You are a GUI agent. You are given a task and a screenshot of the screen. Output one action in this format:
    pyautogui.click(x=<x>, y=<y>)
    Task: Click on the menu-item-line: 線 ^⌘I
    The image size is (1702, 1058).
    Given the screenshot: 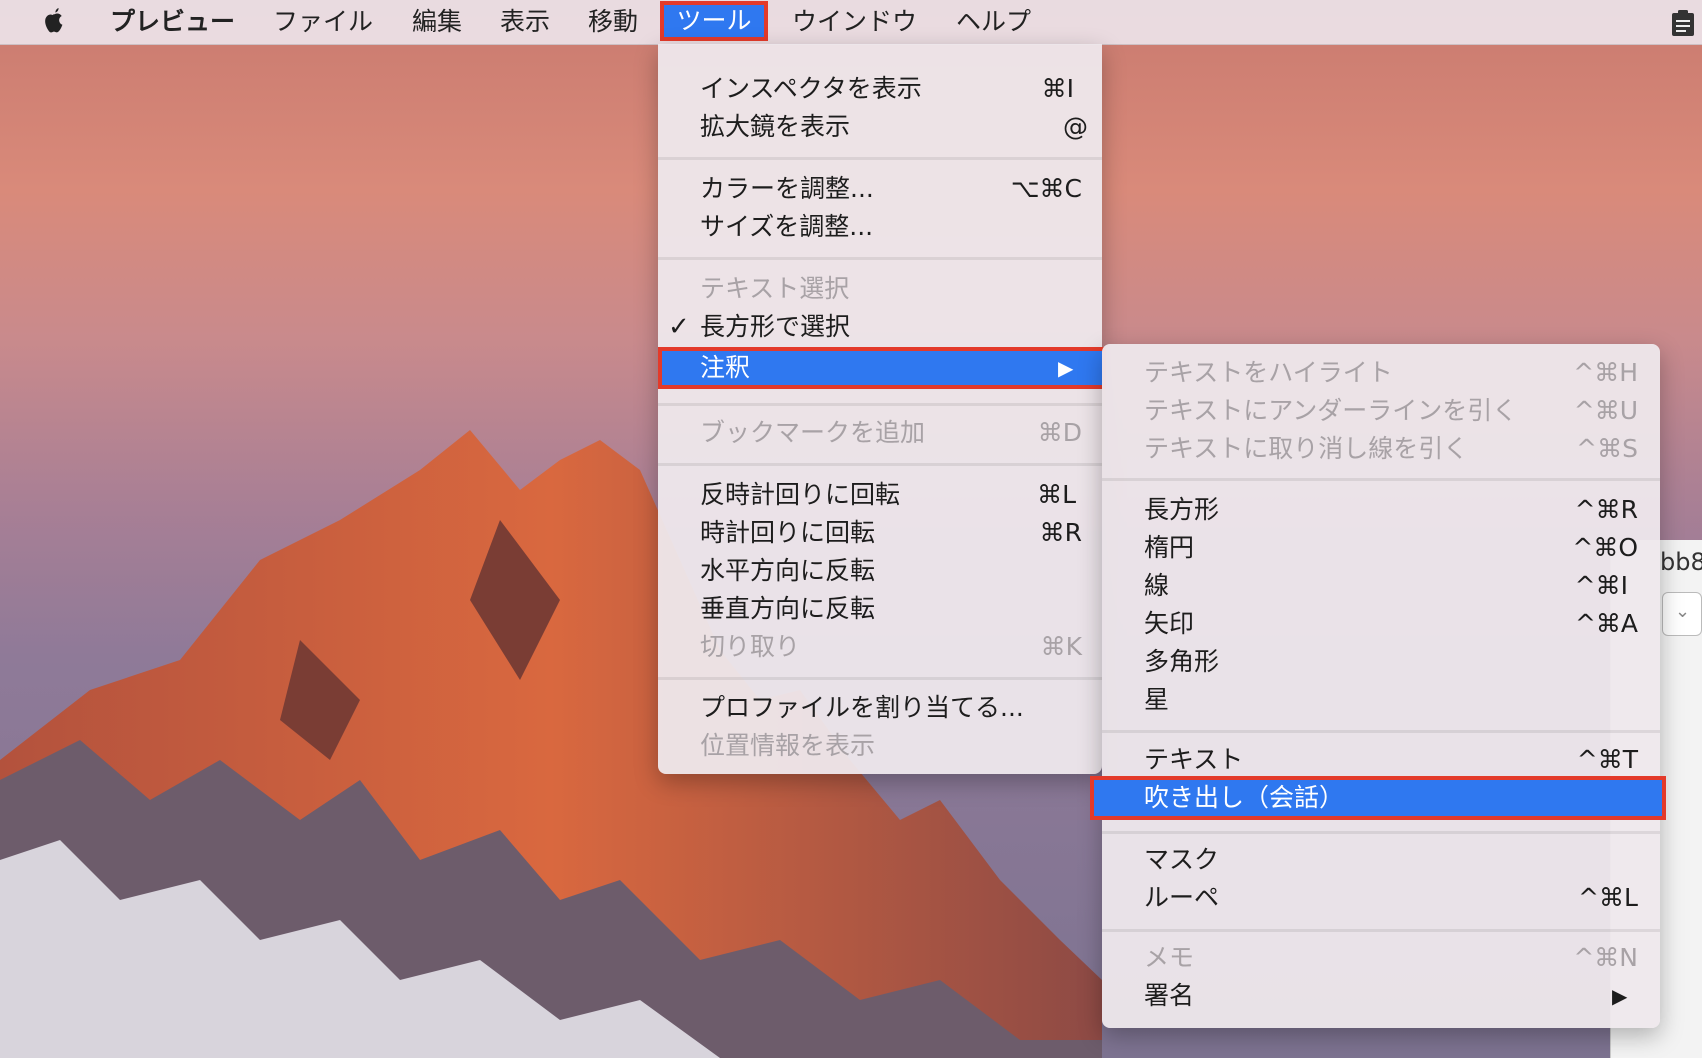 What is the action you would take?
    pyautogui.click(x=1365, y=586)
    